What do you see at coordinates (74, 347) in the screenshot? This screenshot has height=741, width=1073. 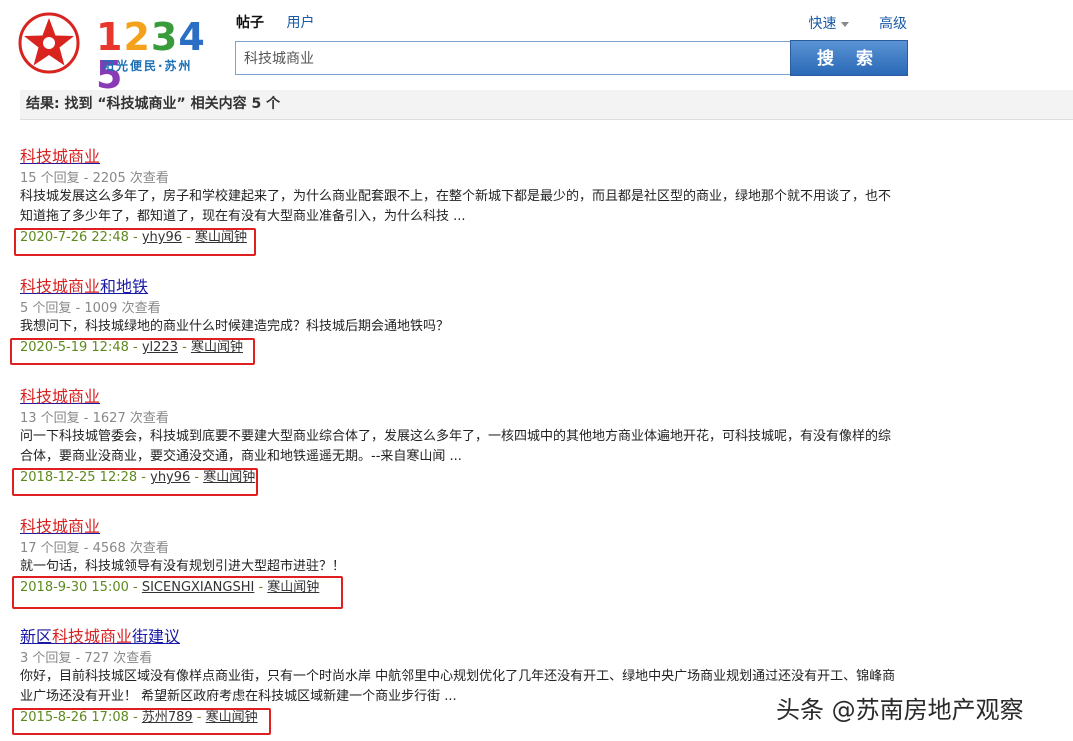 I see `result-date: 2020-5-19 12:48` at bounding box center [74, 347].